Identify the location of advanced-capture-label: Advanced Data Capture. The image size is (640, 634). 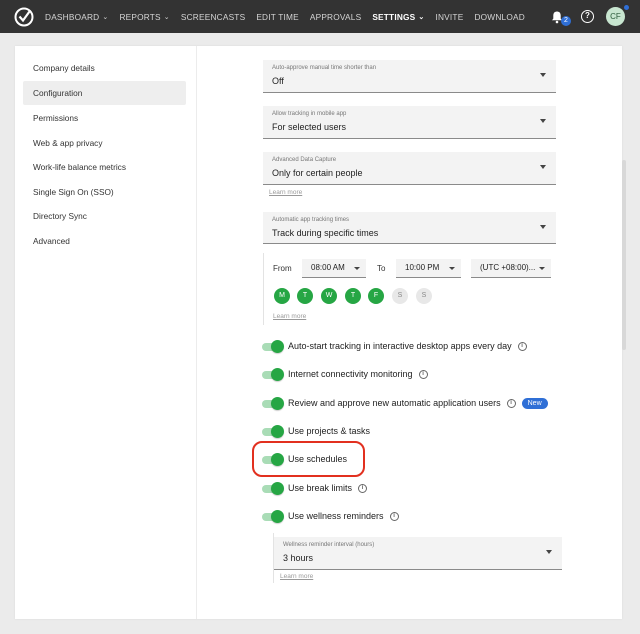
(304, 160).